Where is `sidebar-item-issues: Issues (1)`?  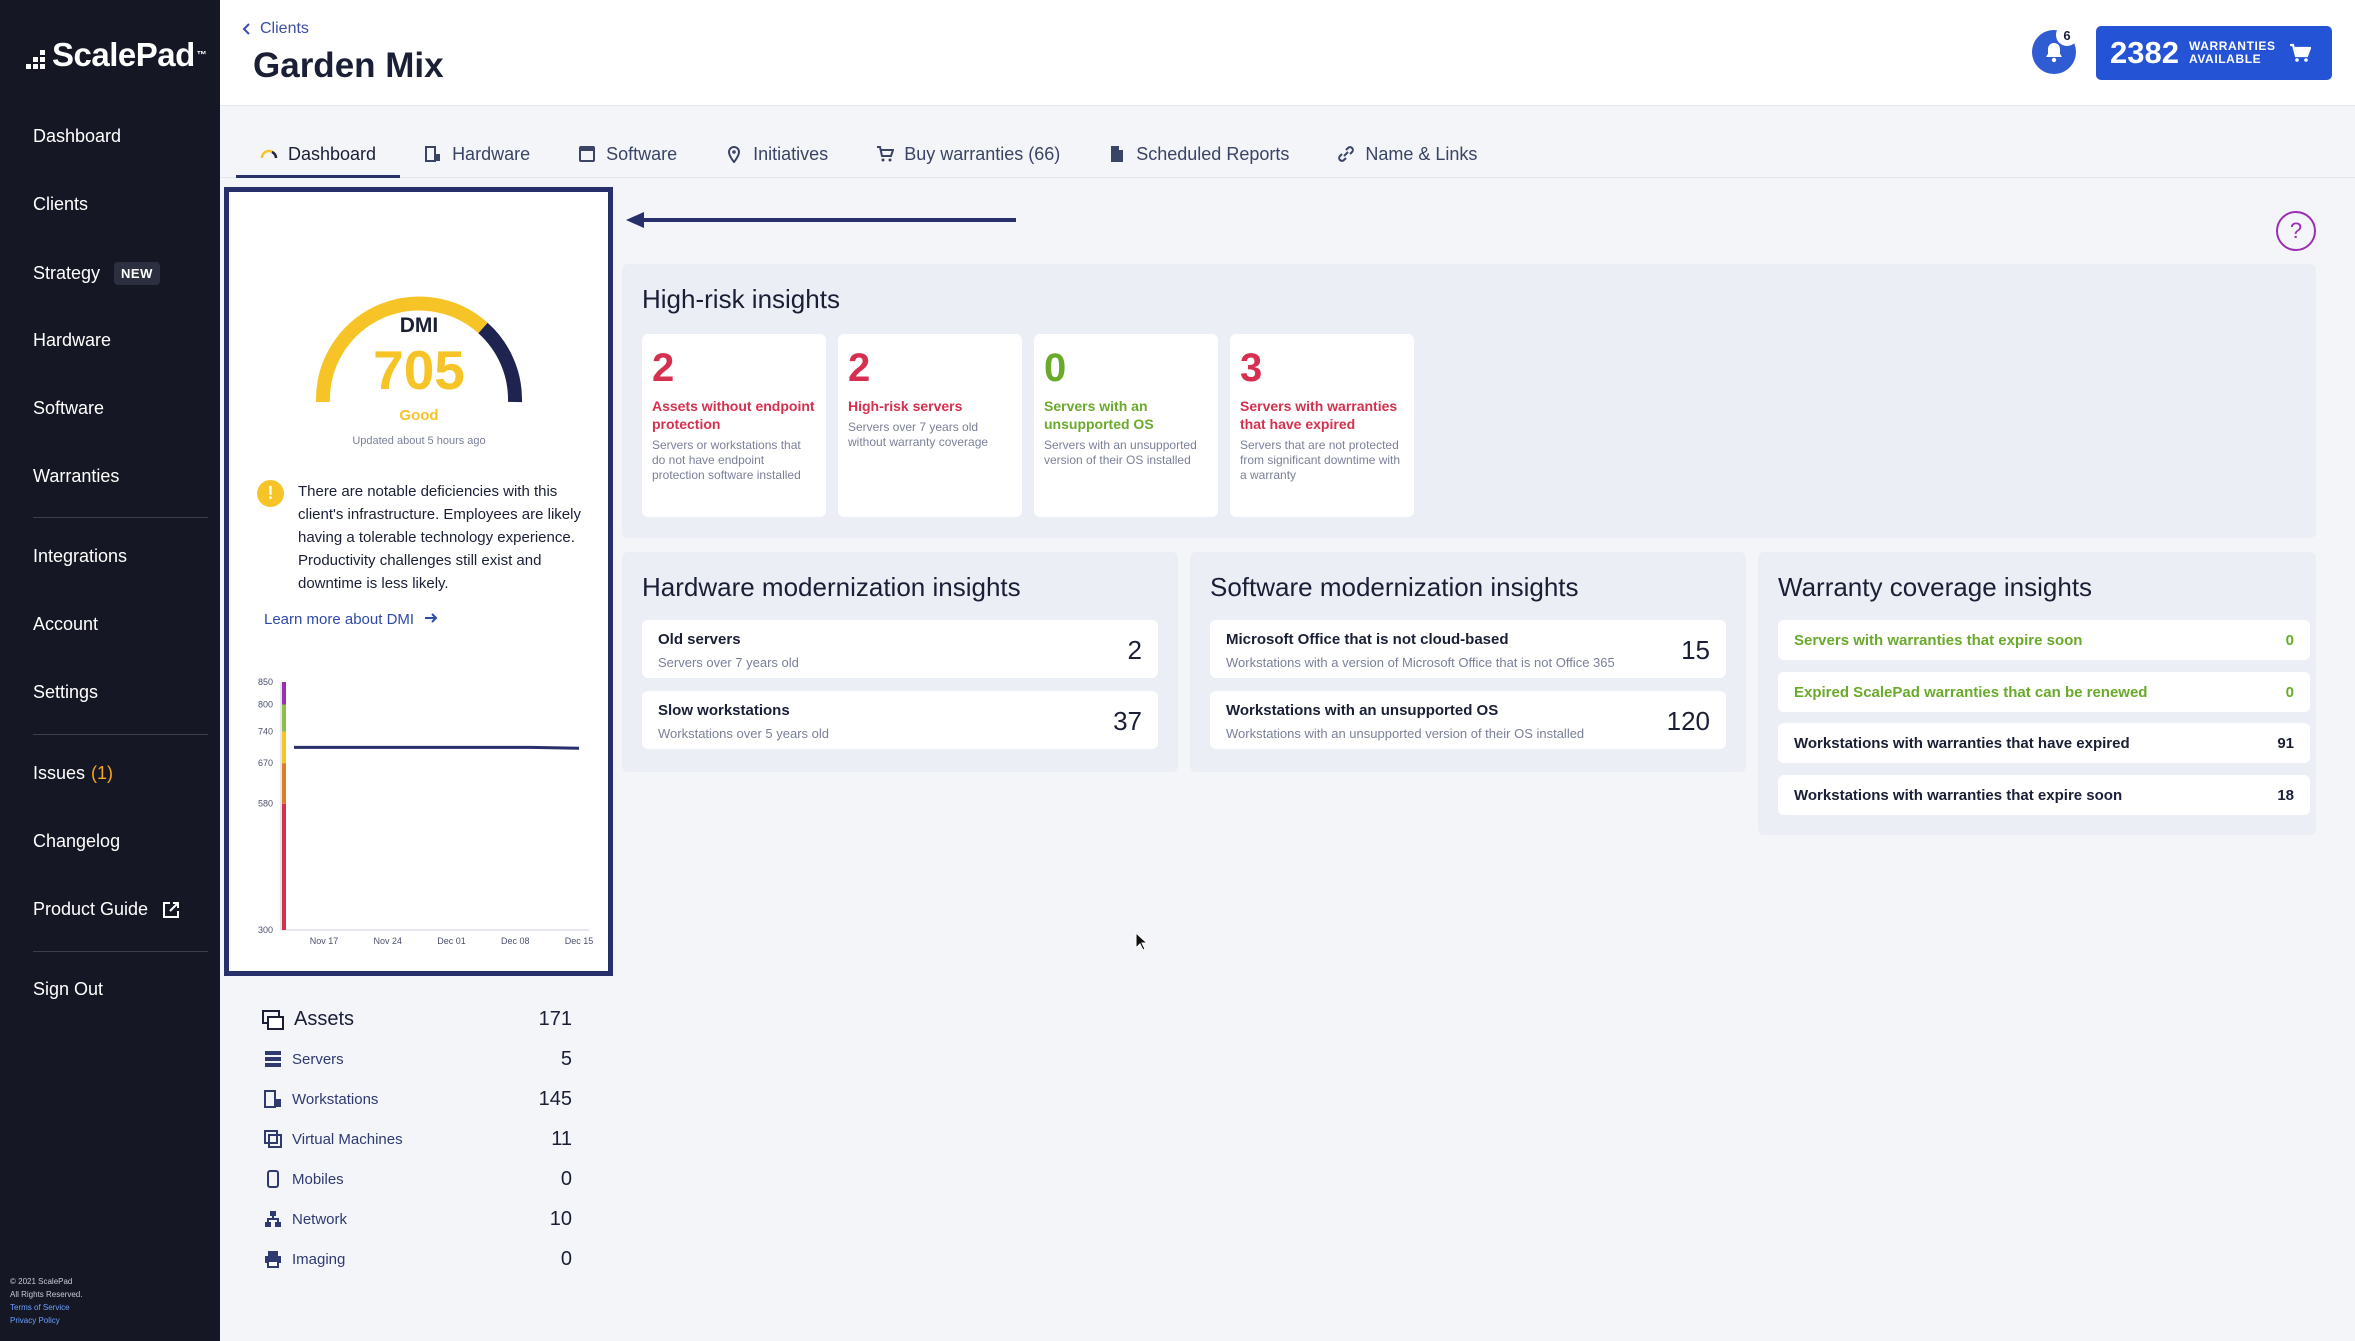
sidebar-item-issues: Issues (1) is located at coordinates (73, 773).